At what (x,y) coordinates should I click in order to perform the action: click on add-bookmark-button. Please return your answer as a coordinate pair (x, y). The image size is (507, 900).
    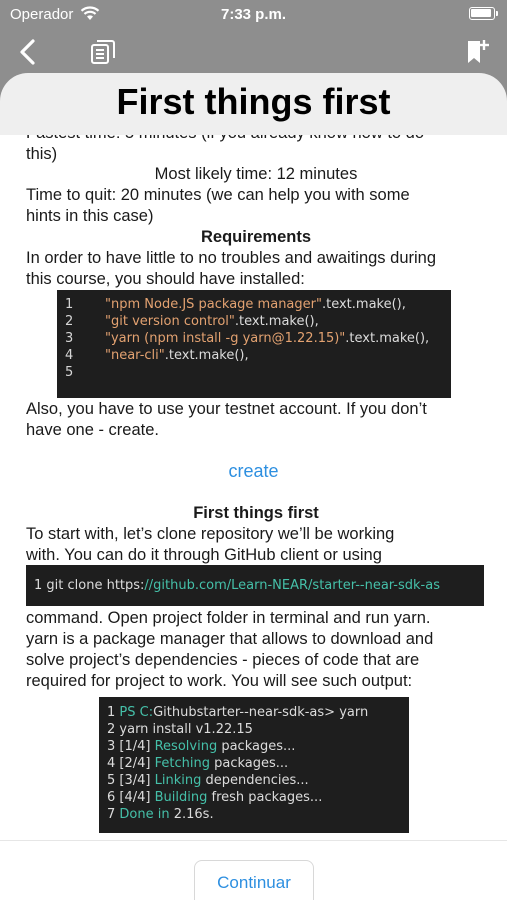
    Looking at the image, I should click on (477, 52).